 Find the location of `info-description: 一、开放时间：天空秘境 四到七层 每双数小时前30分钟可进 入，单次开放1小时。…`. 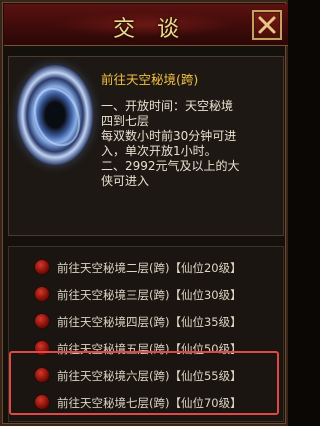

info-description: 一、开放时间：天空秘境 四到七层 每双数小时前30分钟可进 入，单次开放1小时。… is located at coordinates (189, 144).